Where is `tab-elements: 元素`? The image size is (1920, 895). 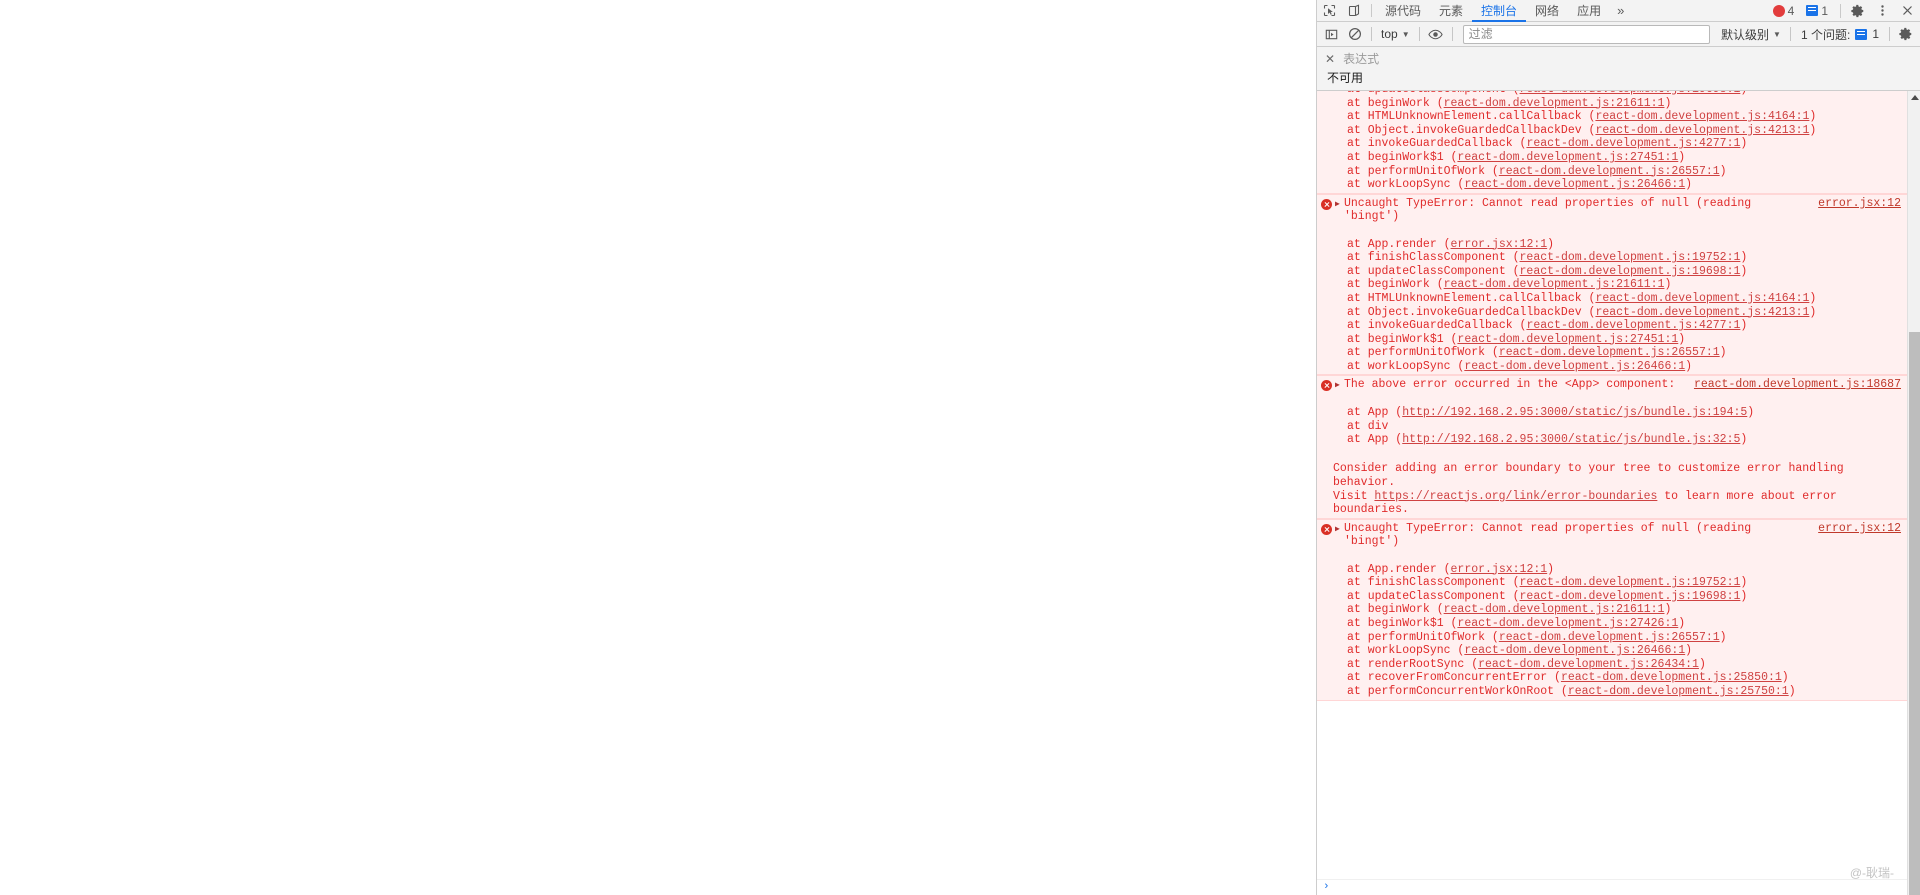
tab-elements: 元素 is located at coordinates (1451, 11).